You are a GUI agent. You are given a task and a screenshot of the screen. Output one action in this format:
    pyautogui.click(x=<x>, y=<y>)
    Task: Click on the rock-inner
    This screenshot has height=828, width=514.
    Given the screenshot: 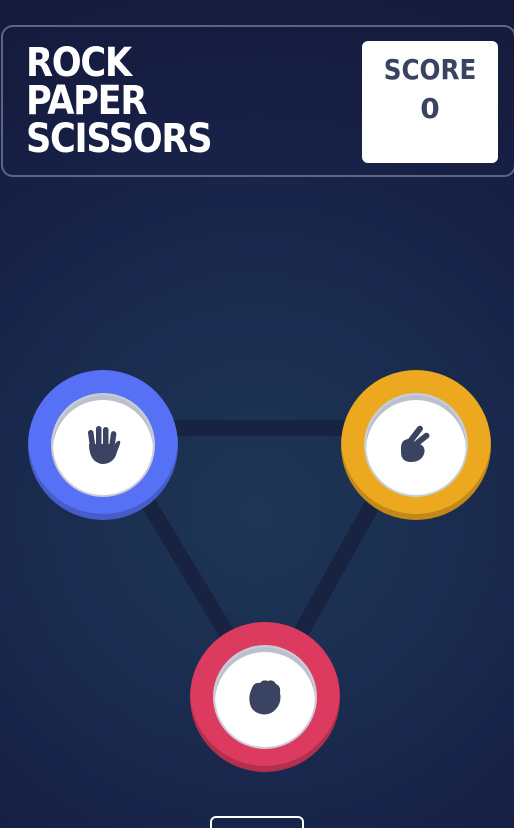 What is the action you would take?
    pyautogui.click(x=265, y=697)
    